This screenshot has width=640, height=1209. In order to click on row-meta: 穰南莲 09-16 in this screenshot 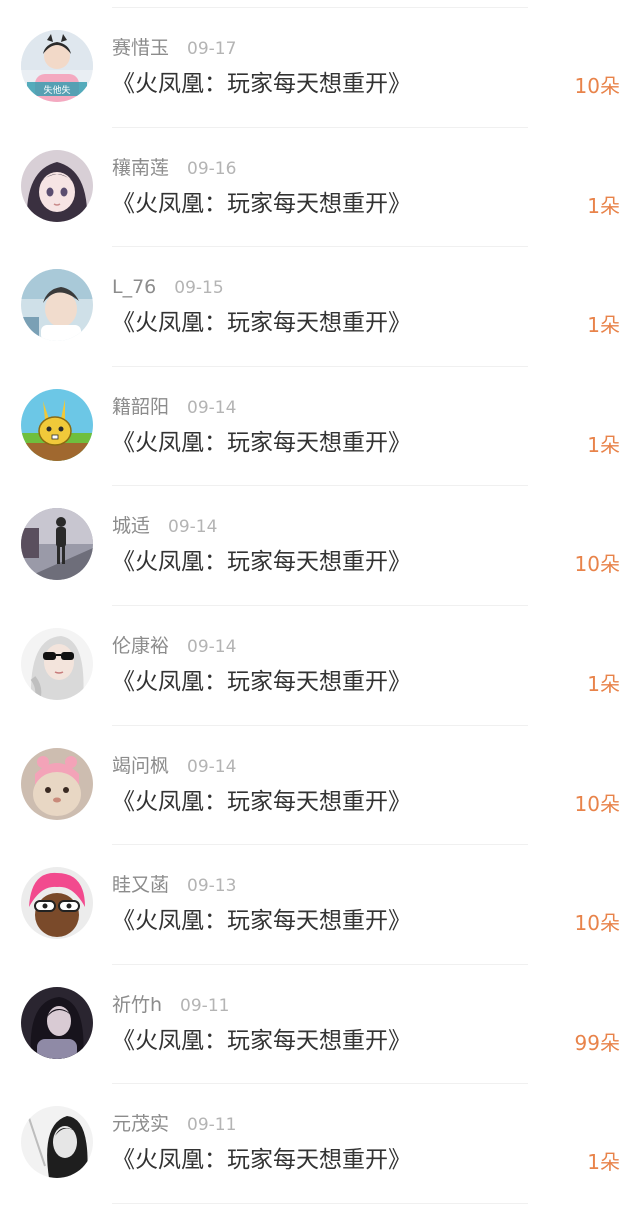, I will do `click(174, 168)`.